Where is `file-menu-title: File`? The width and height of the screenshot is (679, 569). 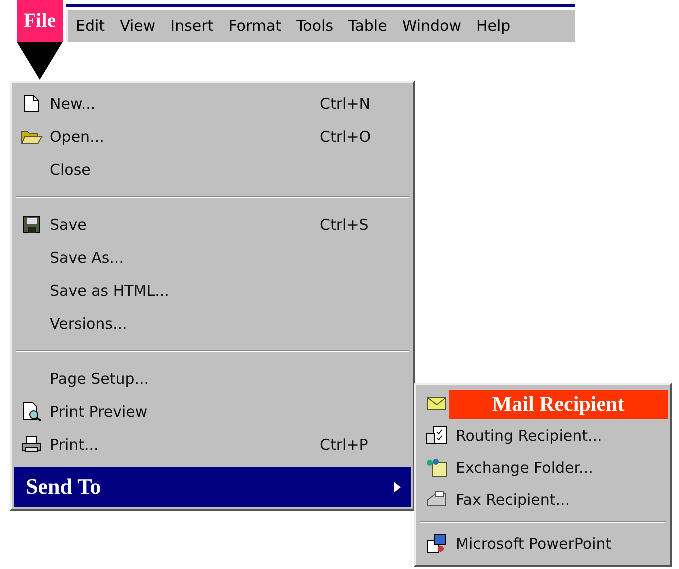
file-menu-title: File is located at coordinates (40, 21).